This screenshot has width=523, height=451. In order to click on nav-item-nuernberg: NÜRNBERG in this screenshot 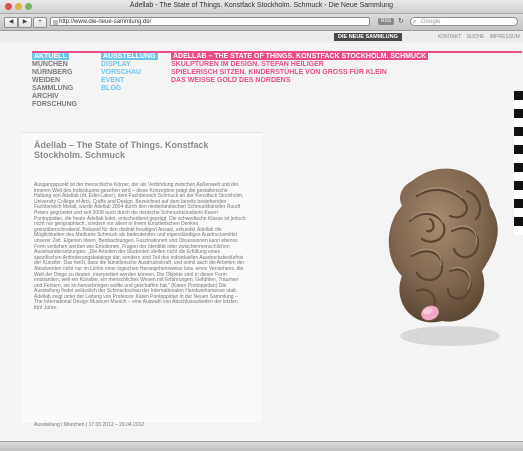, I will do `click(54, 73)`.